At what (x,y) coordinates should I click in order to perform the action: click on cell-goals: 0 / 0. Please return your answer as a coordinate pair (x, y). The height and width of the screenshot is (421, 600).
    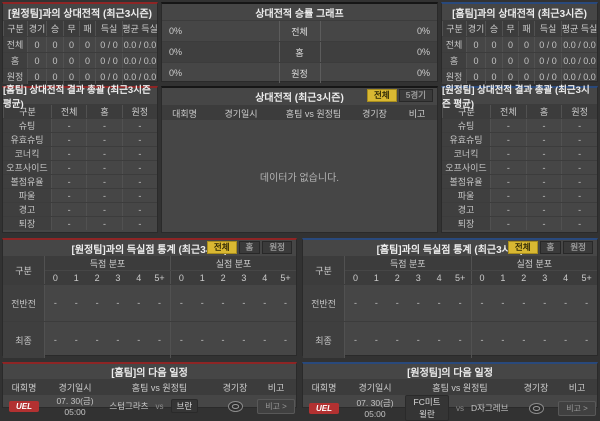
    Looking at the image, I should click on (547, 60).